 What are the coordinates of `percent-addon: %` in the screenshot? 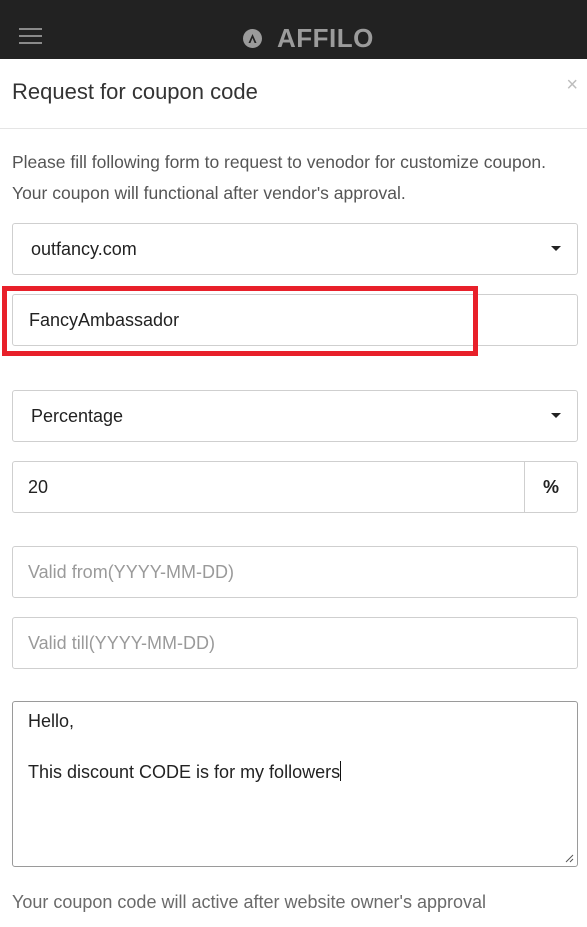 It's located at (550, 487).